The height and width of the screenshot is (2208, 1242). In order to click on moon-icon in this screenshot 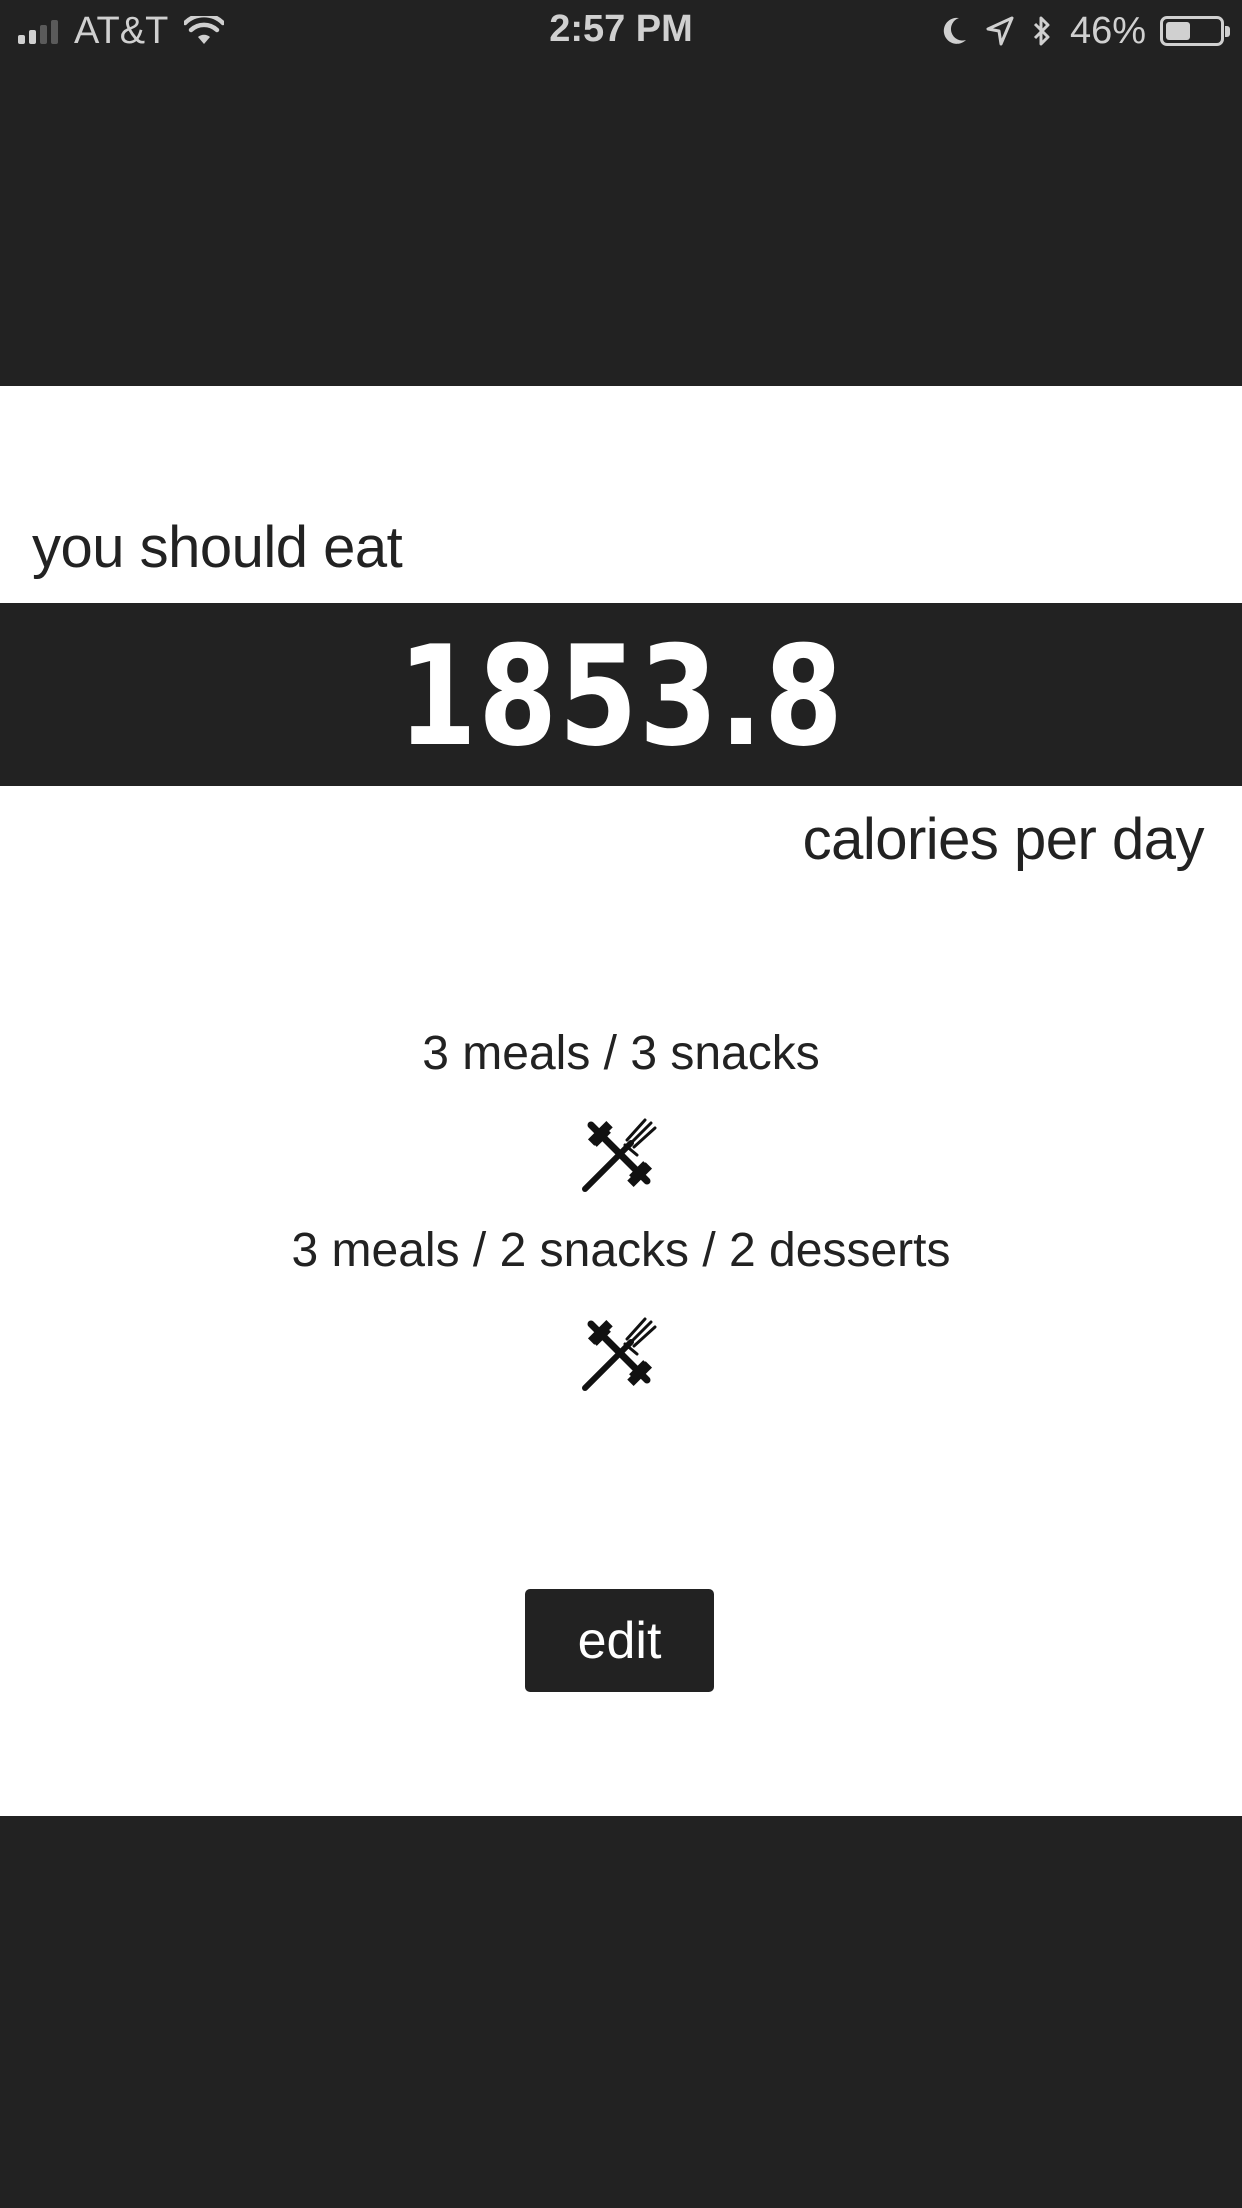, I will do `click(955, 31)`.